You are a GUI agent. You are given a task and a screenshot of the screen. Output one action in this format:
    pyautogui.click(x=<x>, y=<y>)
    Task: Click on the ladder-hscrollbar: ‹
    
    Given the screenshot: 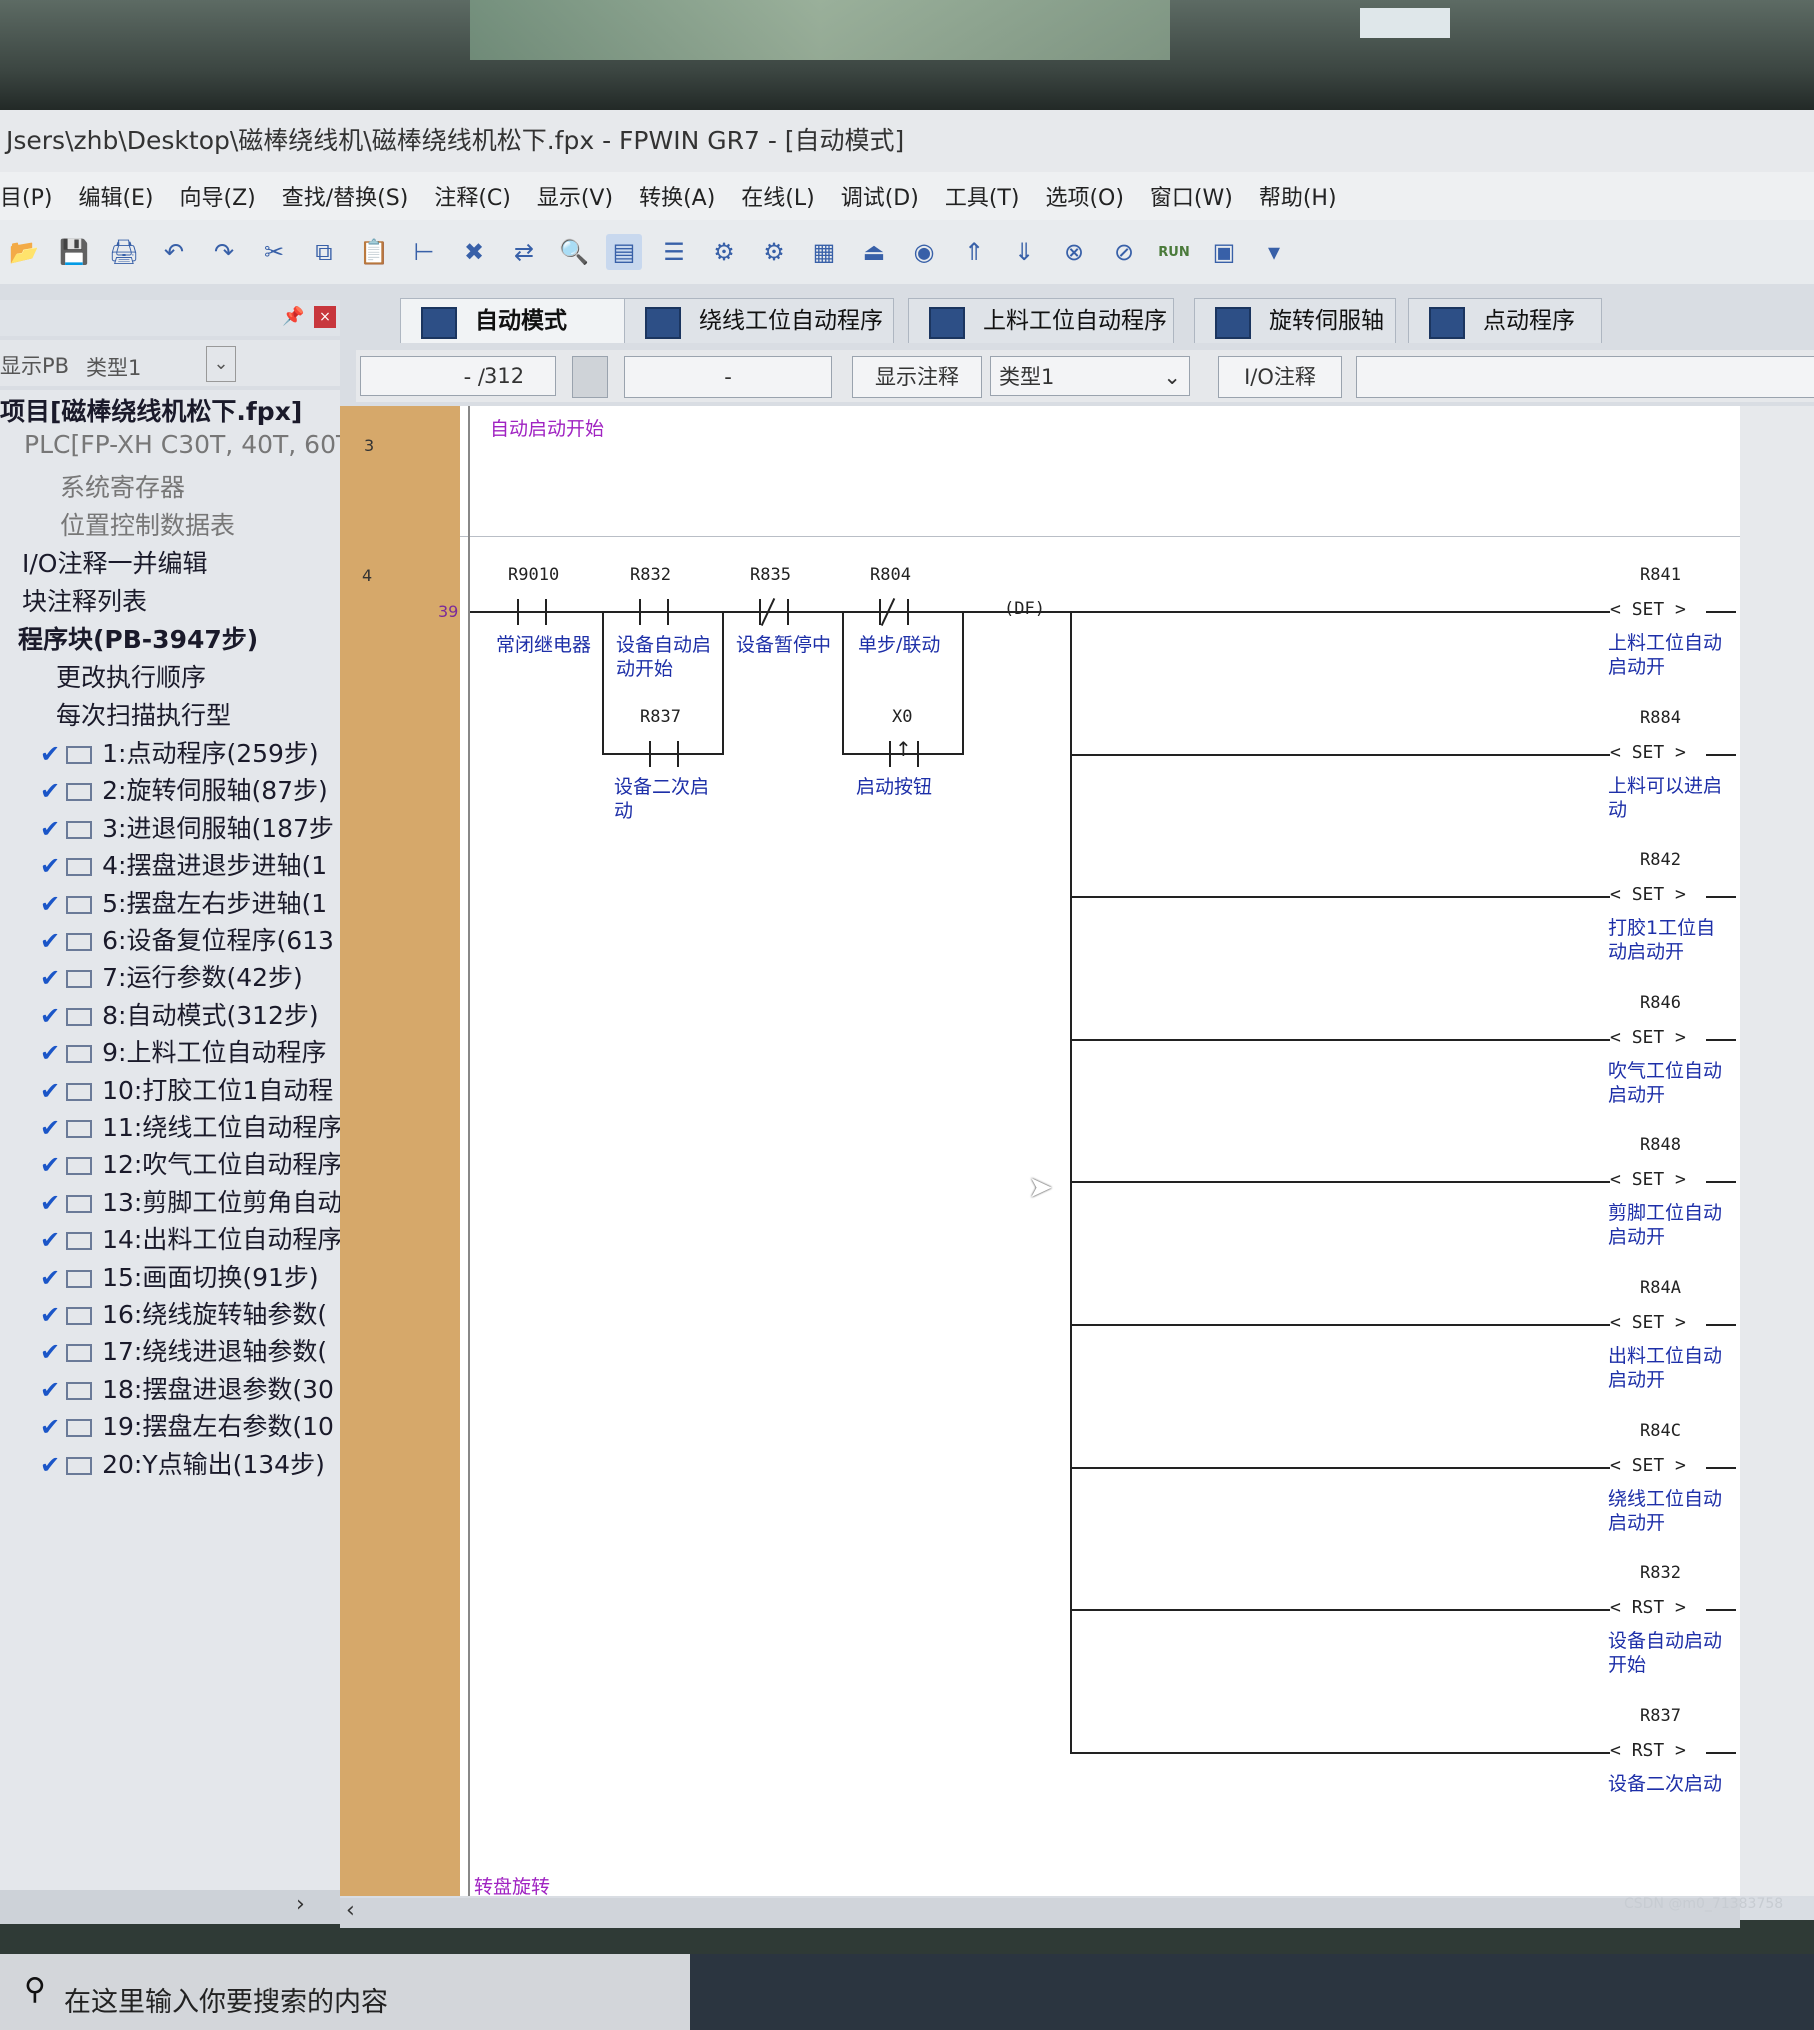 What is the action you would take?
    pyautogui.click(x=1040, y=1913)
    